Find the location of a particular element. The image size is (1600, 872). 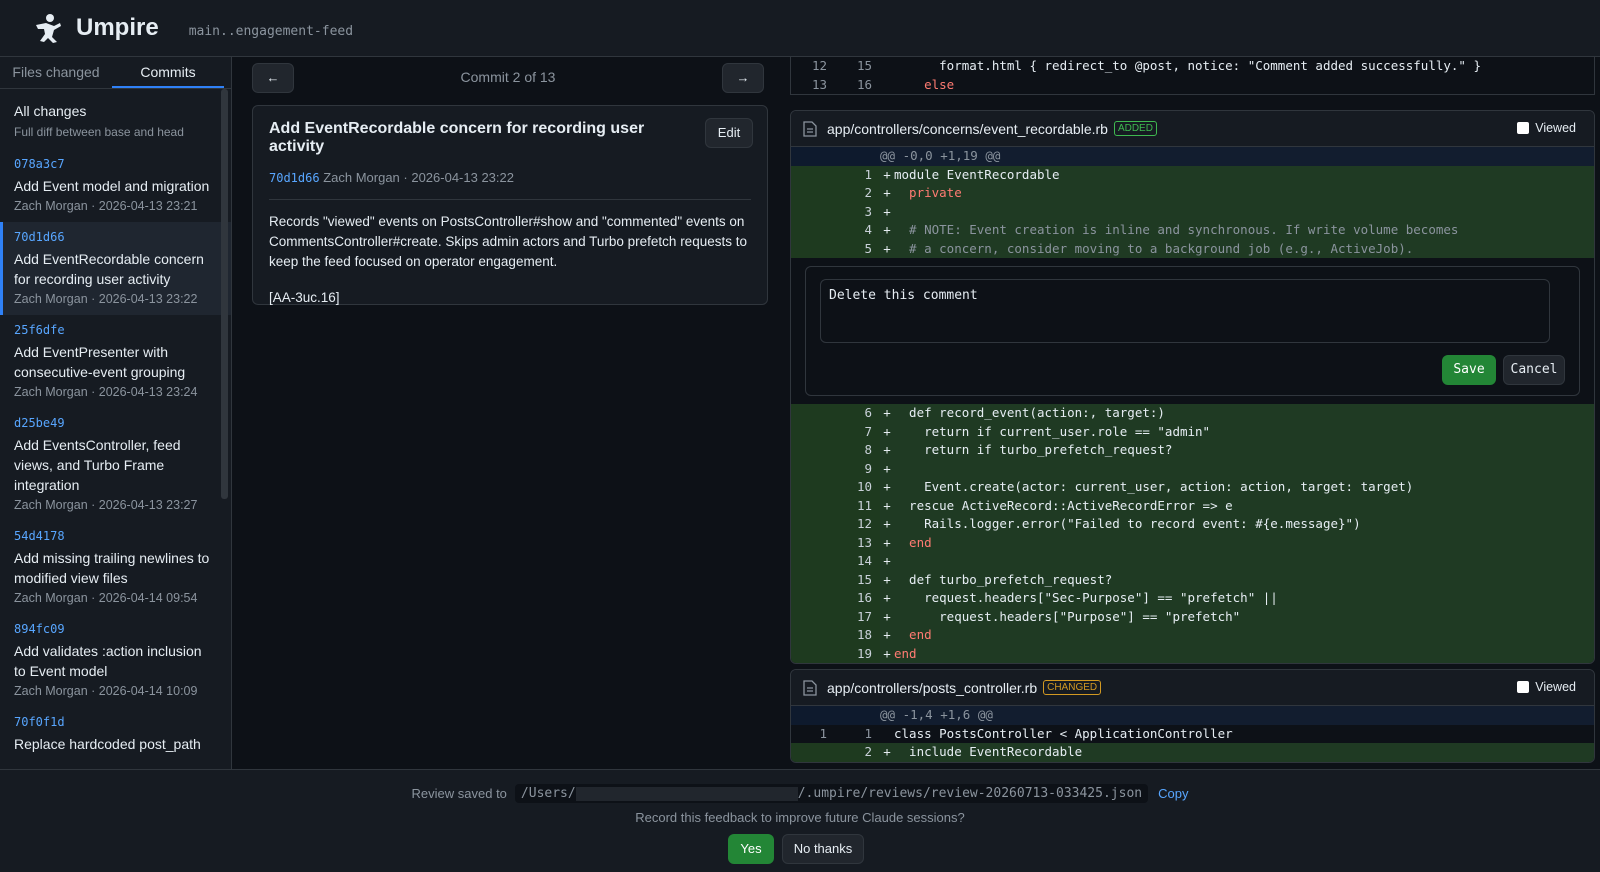

new-line-number: 2 is located at coordinates (857, 193).